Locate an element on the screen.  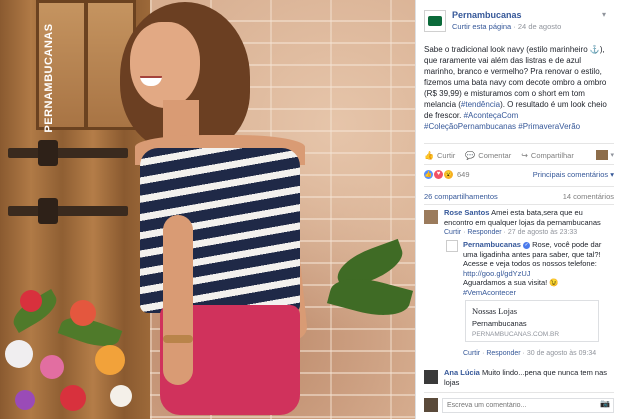
wow-reaction-icon: 😮 is located at coordinates (448, 174).